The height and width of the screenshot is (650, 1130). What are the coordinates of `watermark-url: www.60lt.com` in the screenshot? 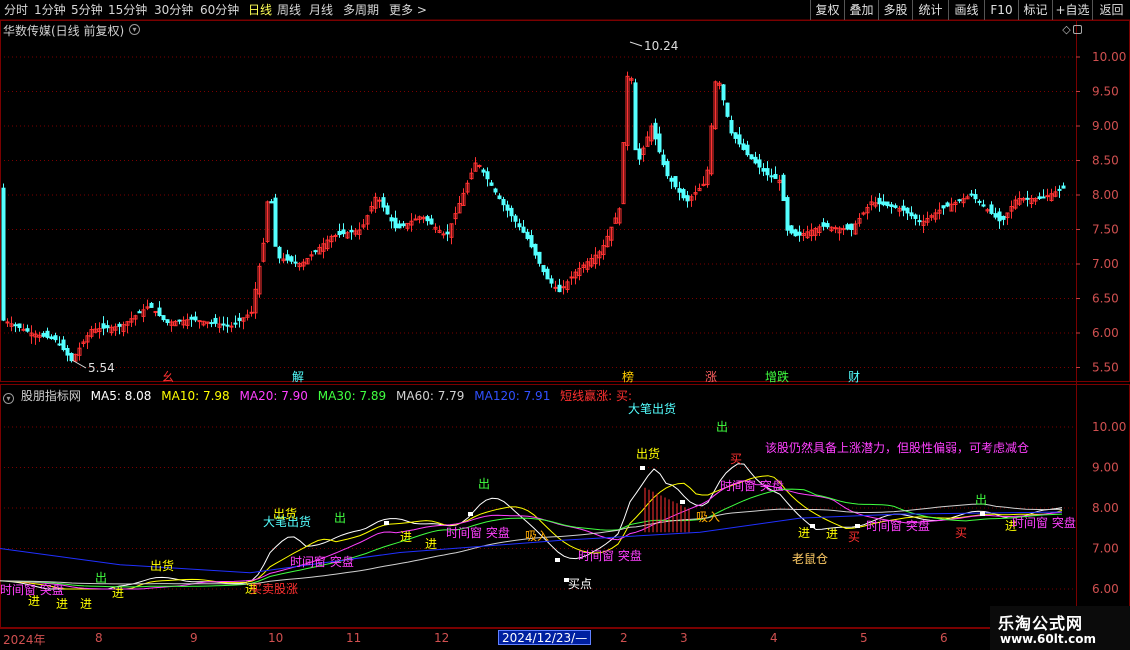 It's located at (1048, 639).